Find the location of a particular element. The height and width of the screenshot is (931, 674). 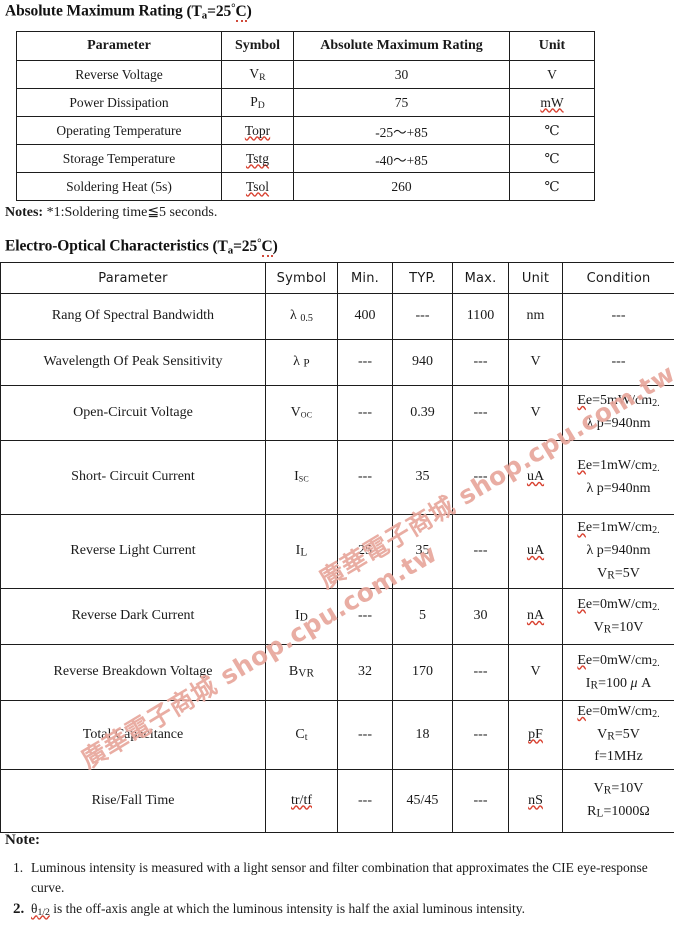

amr-cell-rating: 260 is located at coordinates (401, 186).